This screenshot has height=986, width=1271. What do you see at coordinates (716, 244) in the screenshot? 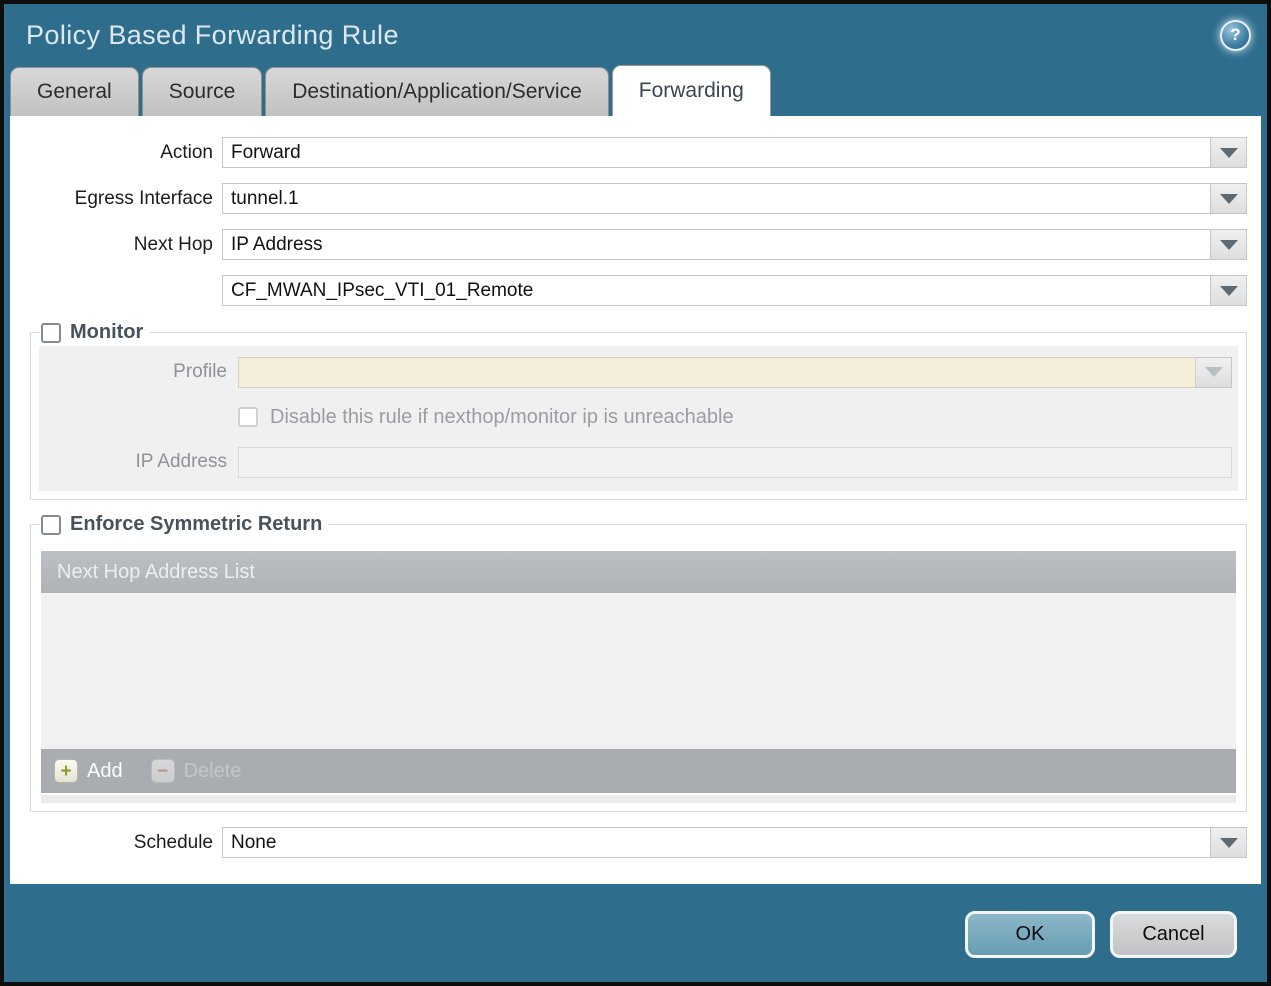
I see `next-hop-type-input` at bounding box center [716, 244].